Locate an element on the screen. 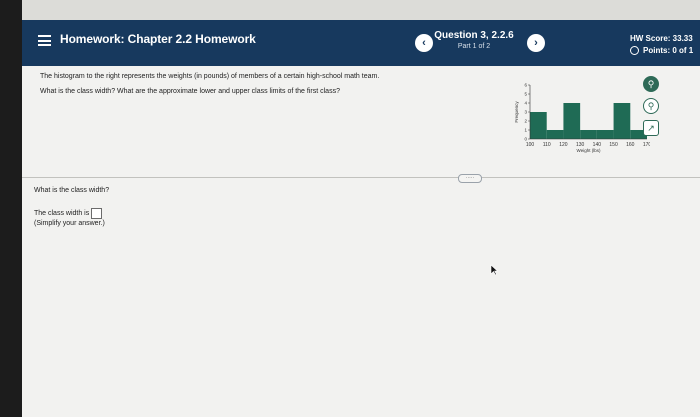 The width and height of the screenshot is (700, 417). chevron-right-icon: › is located at coordinates (536, 43).